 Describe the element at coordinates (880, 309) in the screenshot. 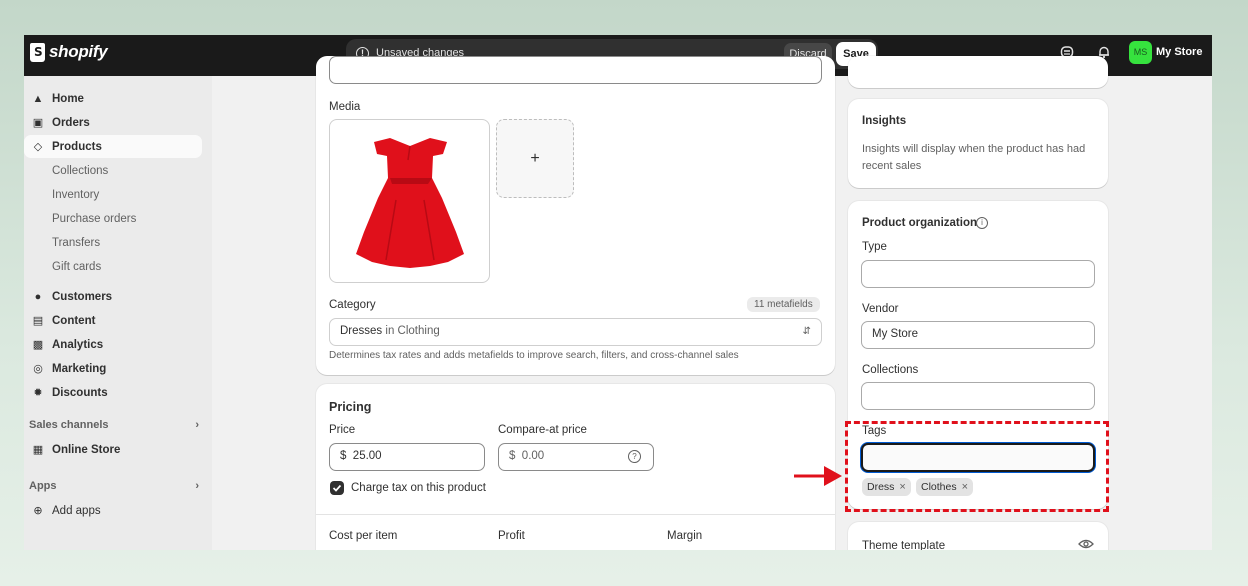

I see `vendor-label: Vendor` at that location.